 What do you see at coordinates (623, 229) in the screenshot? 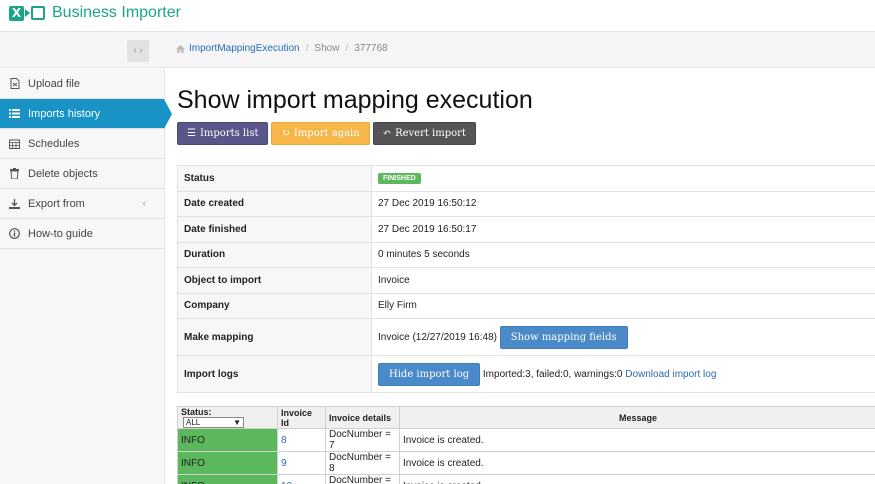
I see `detail-value: 27 Dec 2019 16:50:17` at bounding box center [623, 229].